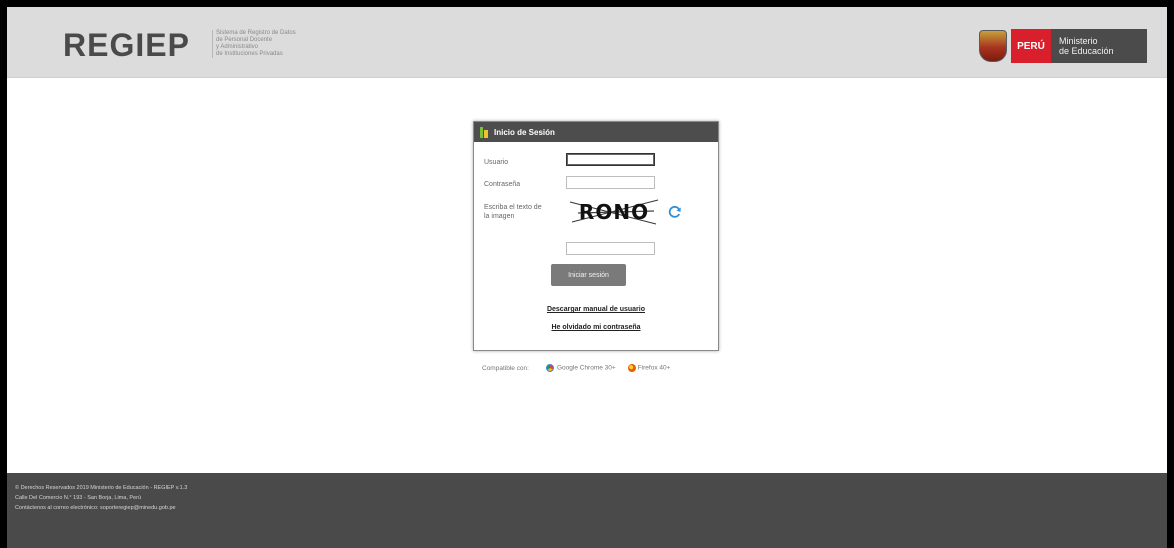 The image size is (1174, 548). I want to click on captcha-image: RONO, so click(614, 212).